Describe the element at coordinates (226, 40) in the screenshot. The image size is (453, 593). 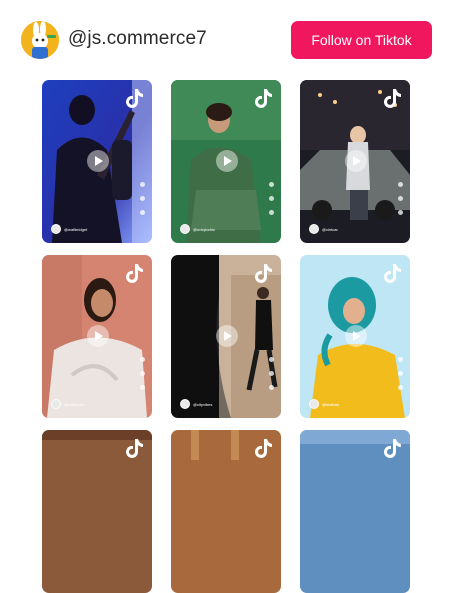
I see `profile-header: @js.commerce7 Follow on Tiktok` at that location.